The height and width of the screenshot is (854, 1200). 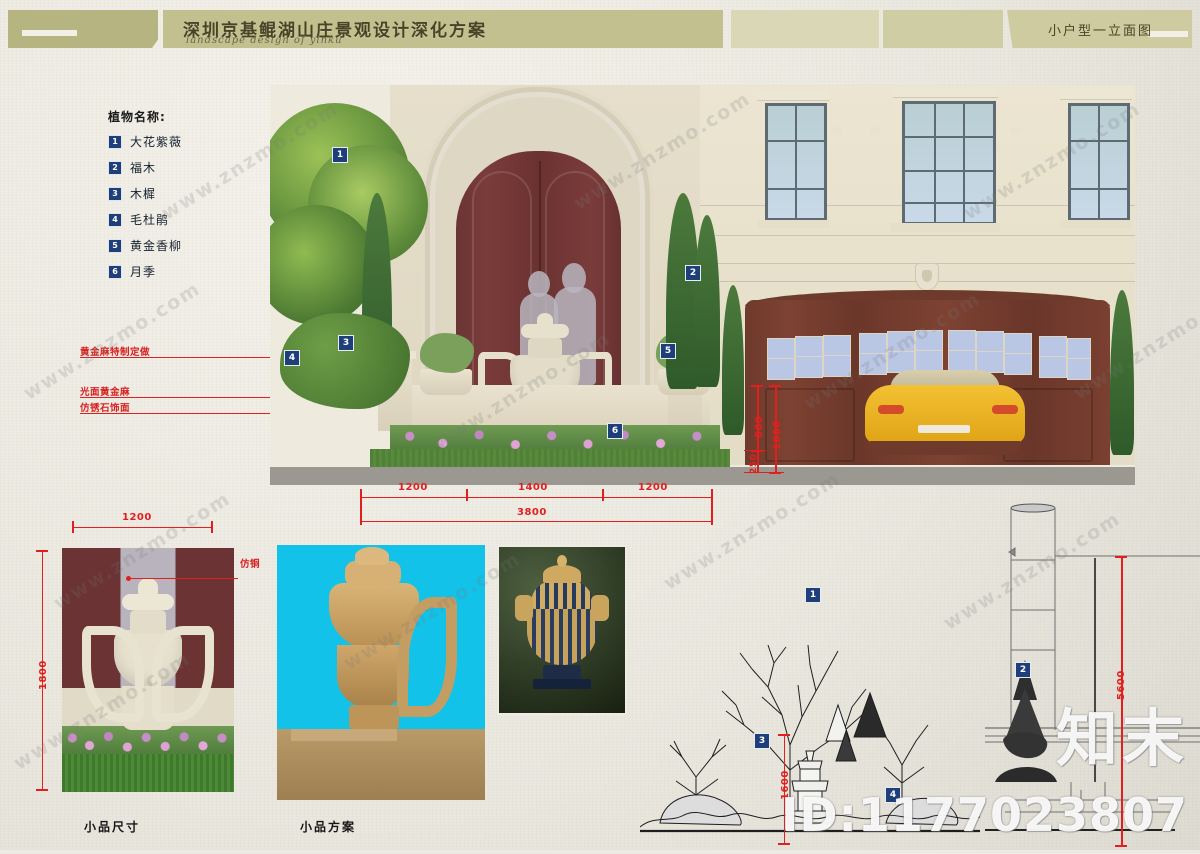 What do you see at coordinates (693, 273) in the screenshot?
I see `marker-2: 2` at bounding box center [693, 273].